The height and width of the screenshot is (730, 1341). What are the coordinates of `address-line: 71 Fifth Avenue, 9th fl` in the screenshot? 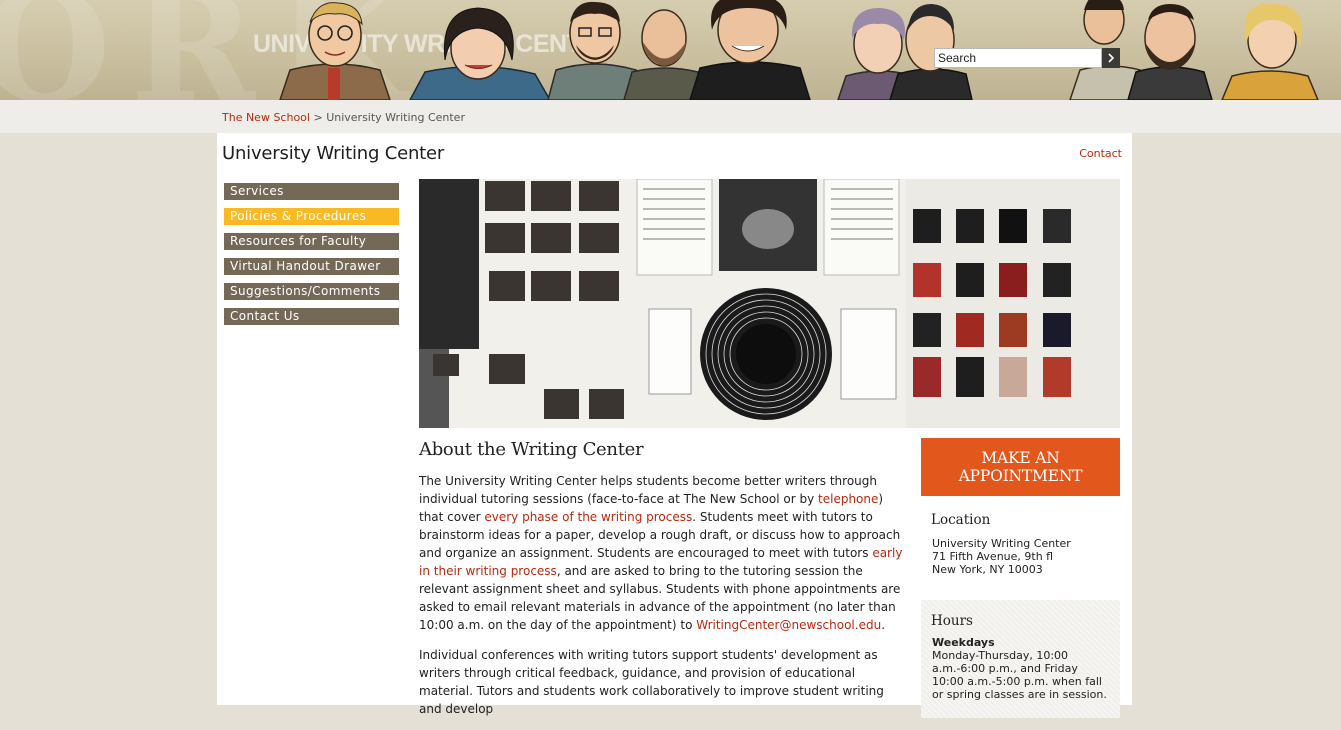 It's located at (993, 556).